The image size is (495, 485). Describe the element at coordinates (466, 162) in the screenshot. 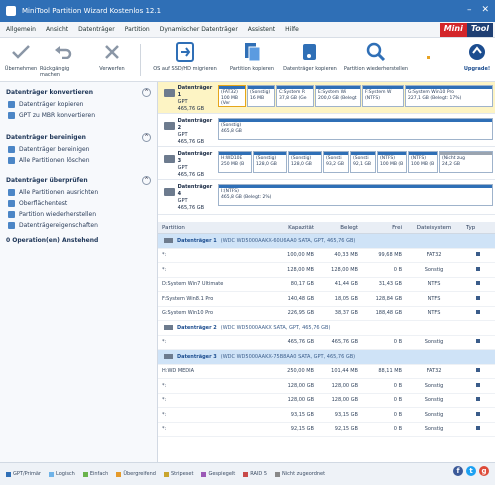

I see `partition-block: (Nicht zug 24,2 GB` at that location.